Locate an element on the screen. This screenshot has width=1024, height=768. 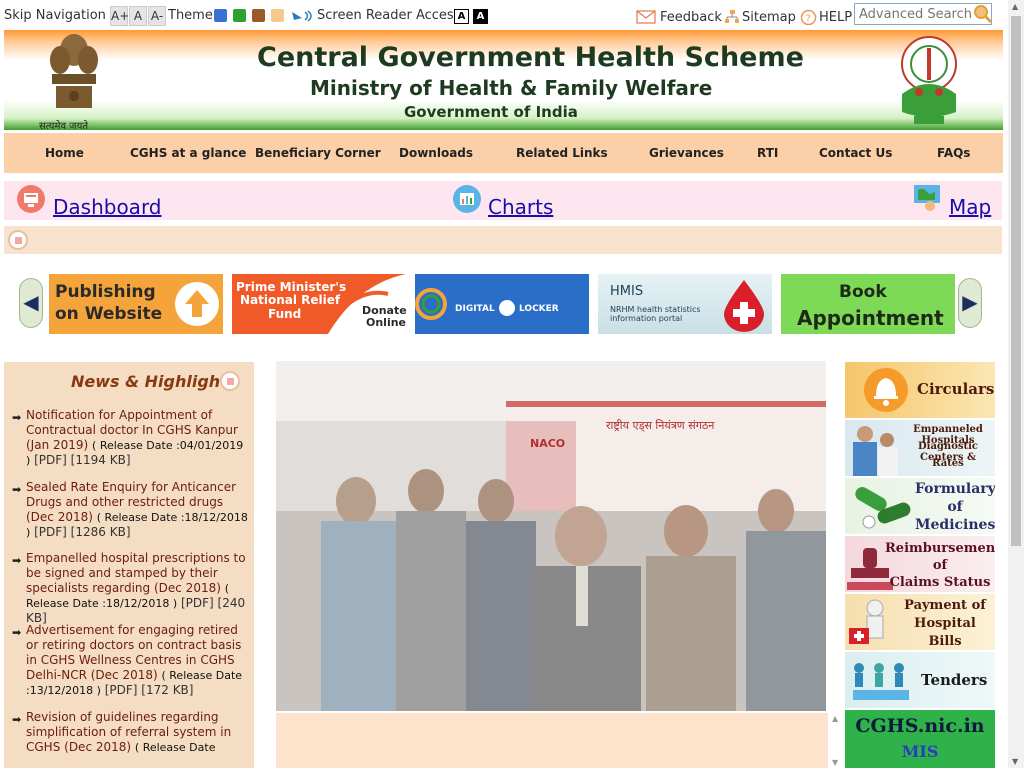
blood-drop-cross-icon is located at coordinates (744, 306).